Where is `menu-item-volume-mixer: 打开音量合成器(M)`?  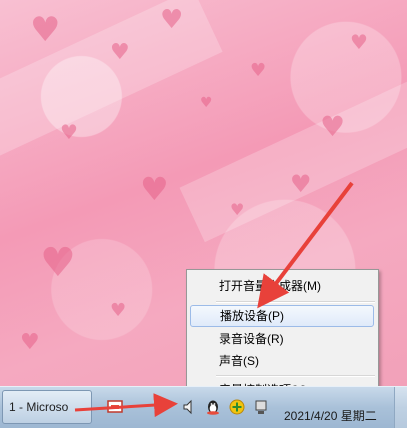 menu-item-volume-mixer: 打开音量合成器(M) is located at coordinates (282, 286).